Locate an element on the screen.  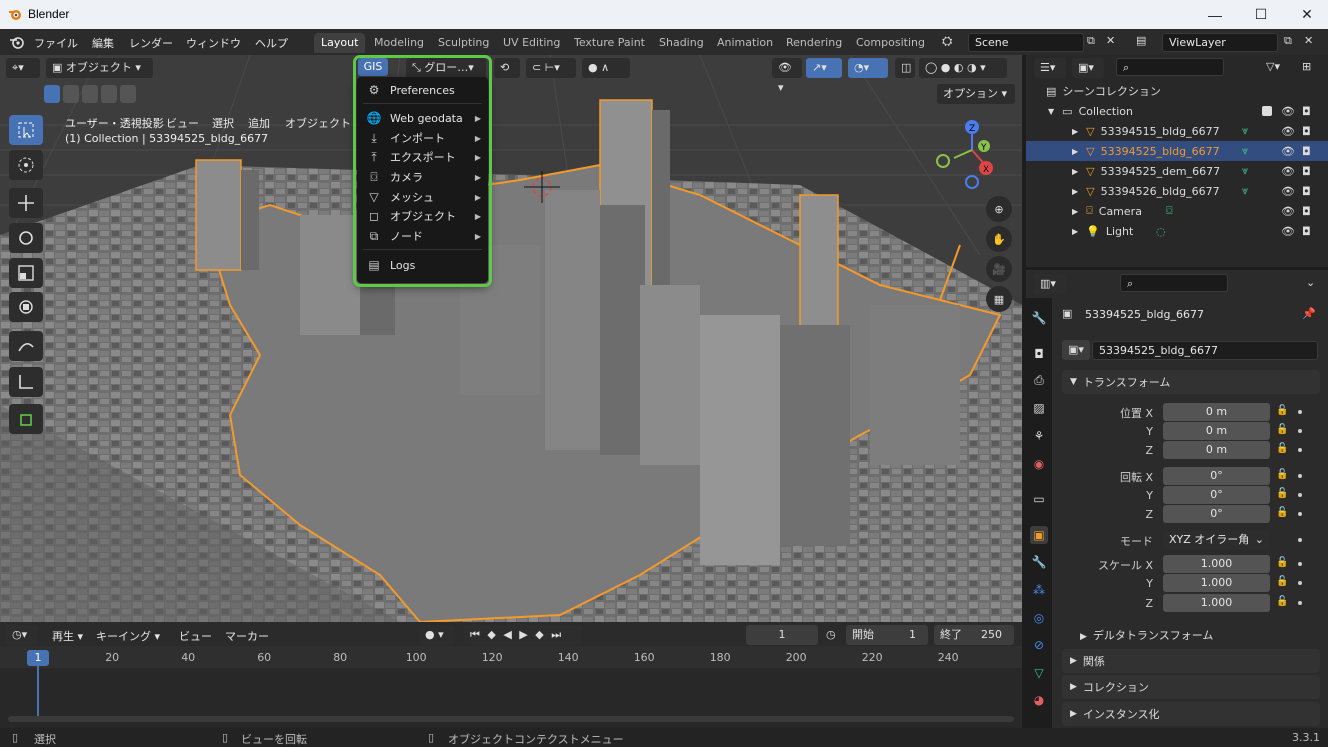
add-cube-tool-icon is located at coordinates (26, 419).